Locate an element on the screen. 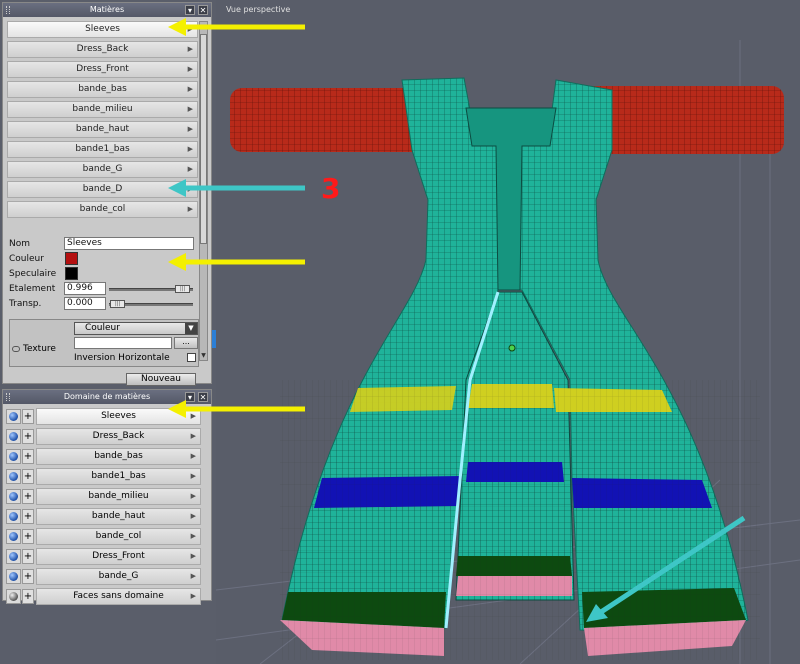 The width and height of the screenshot is (800, 664). material-item: bande_bas ▶ is located at coordinates (102, 89).